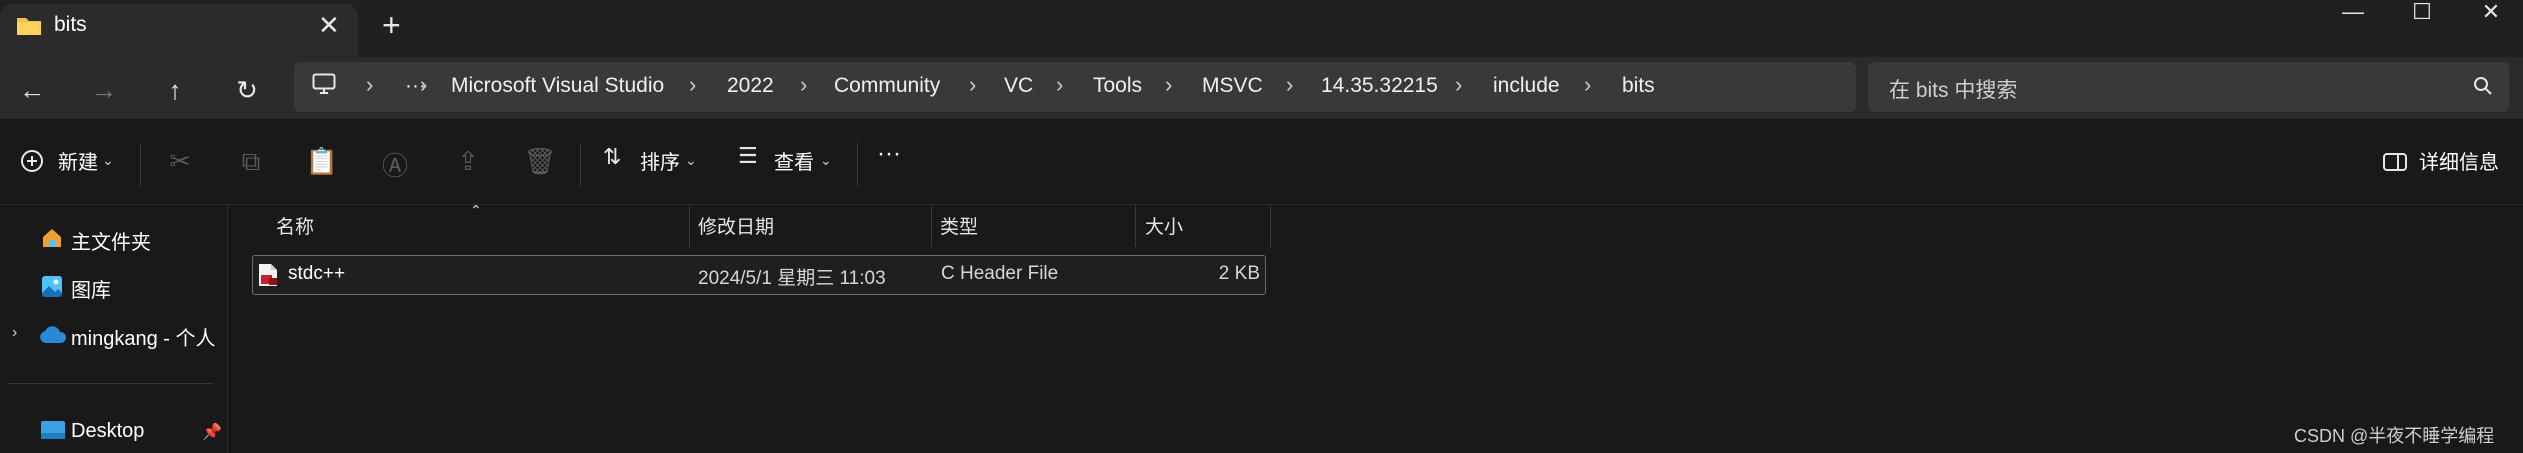 The image size is (2523, 453). I want to click on breadcrumb-item: Tools, so click(1117, 86).